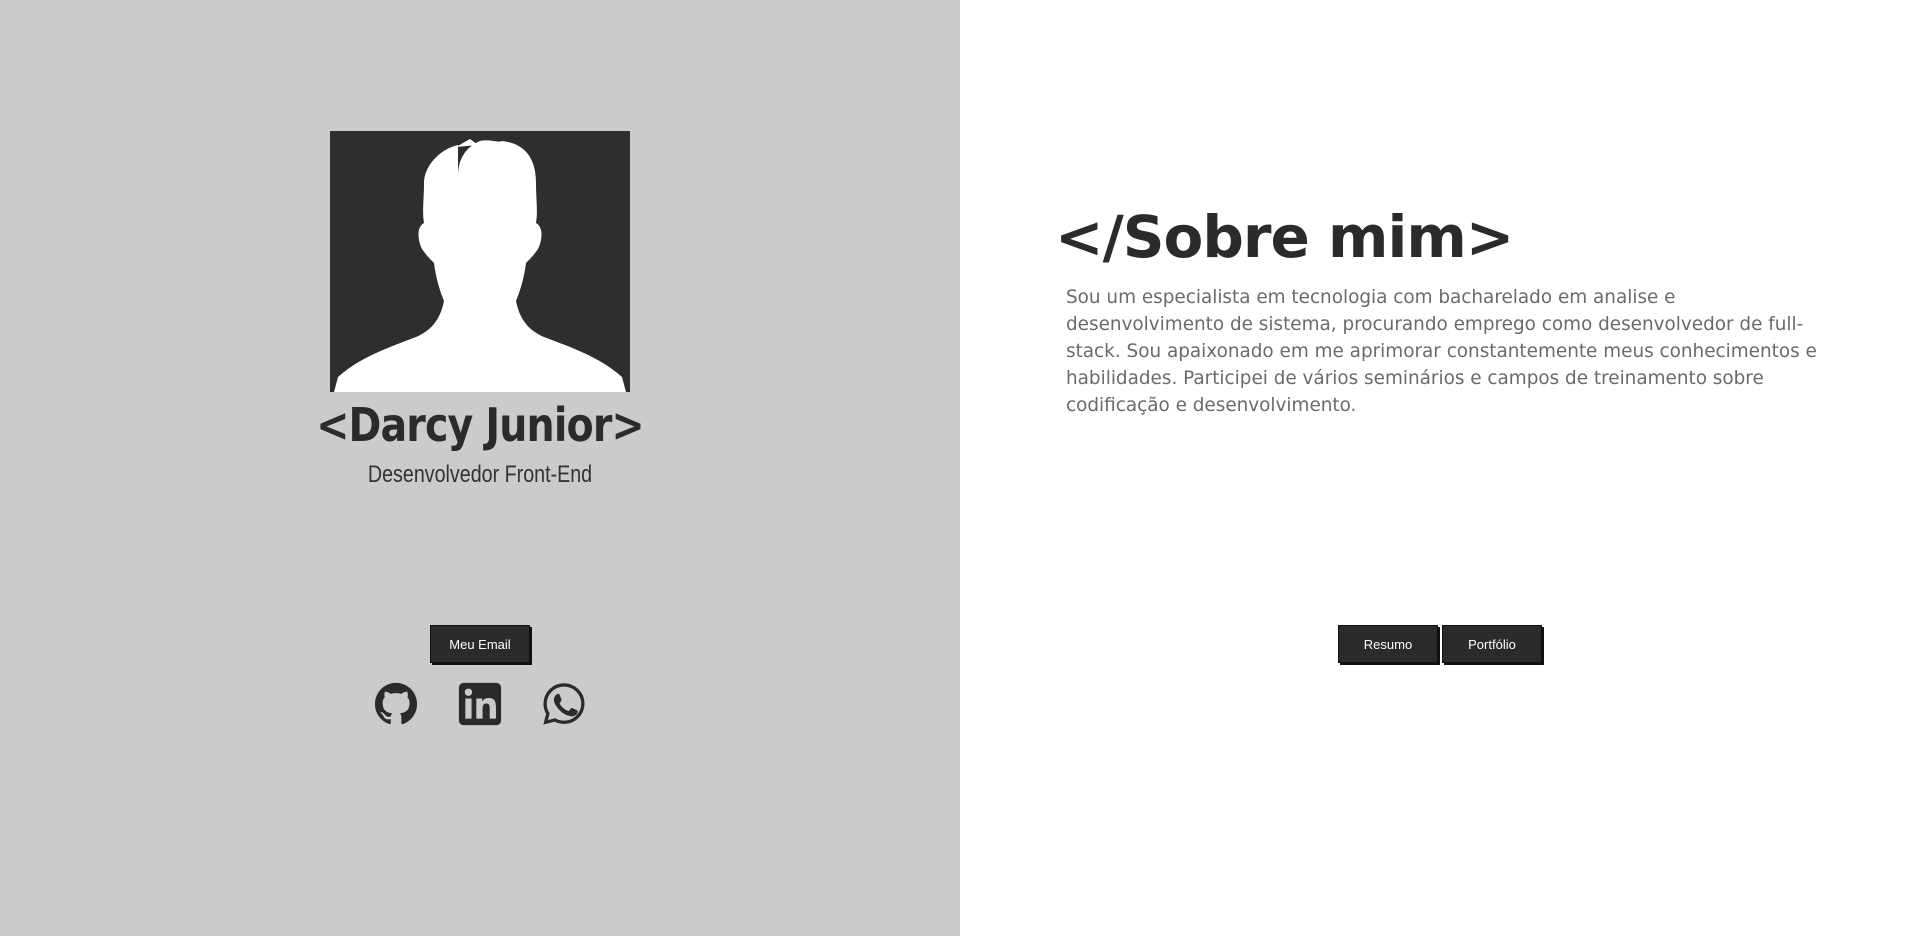 This screenshot has height=936, width=1920. What do you see at coordinates (480, 474) in the screenshot?
I see `profile-role: Desenvolvedor Front-End` at bounding box center [480, 474].